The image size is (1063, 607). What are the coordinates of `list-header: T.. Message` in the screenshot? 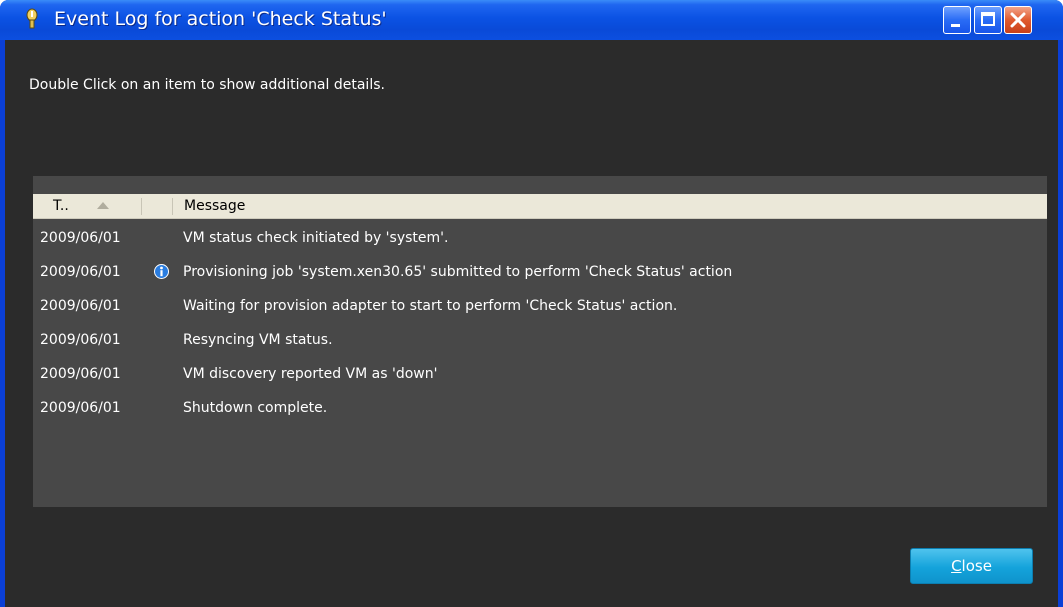 It's located at (540, 206).